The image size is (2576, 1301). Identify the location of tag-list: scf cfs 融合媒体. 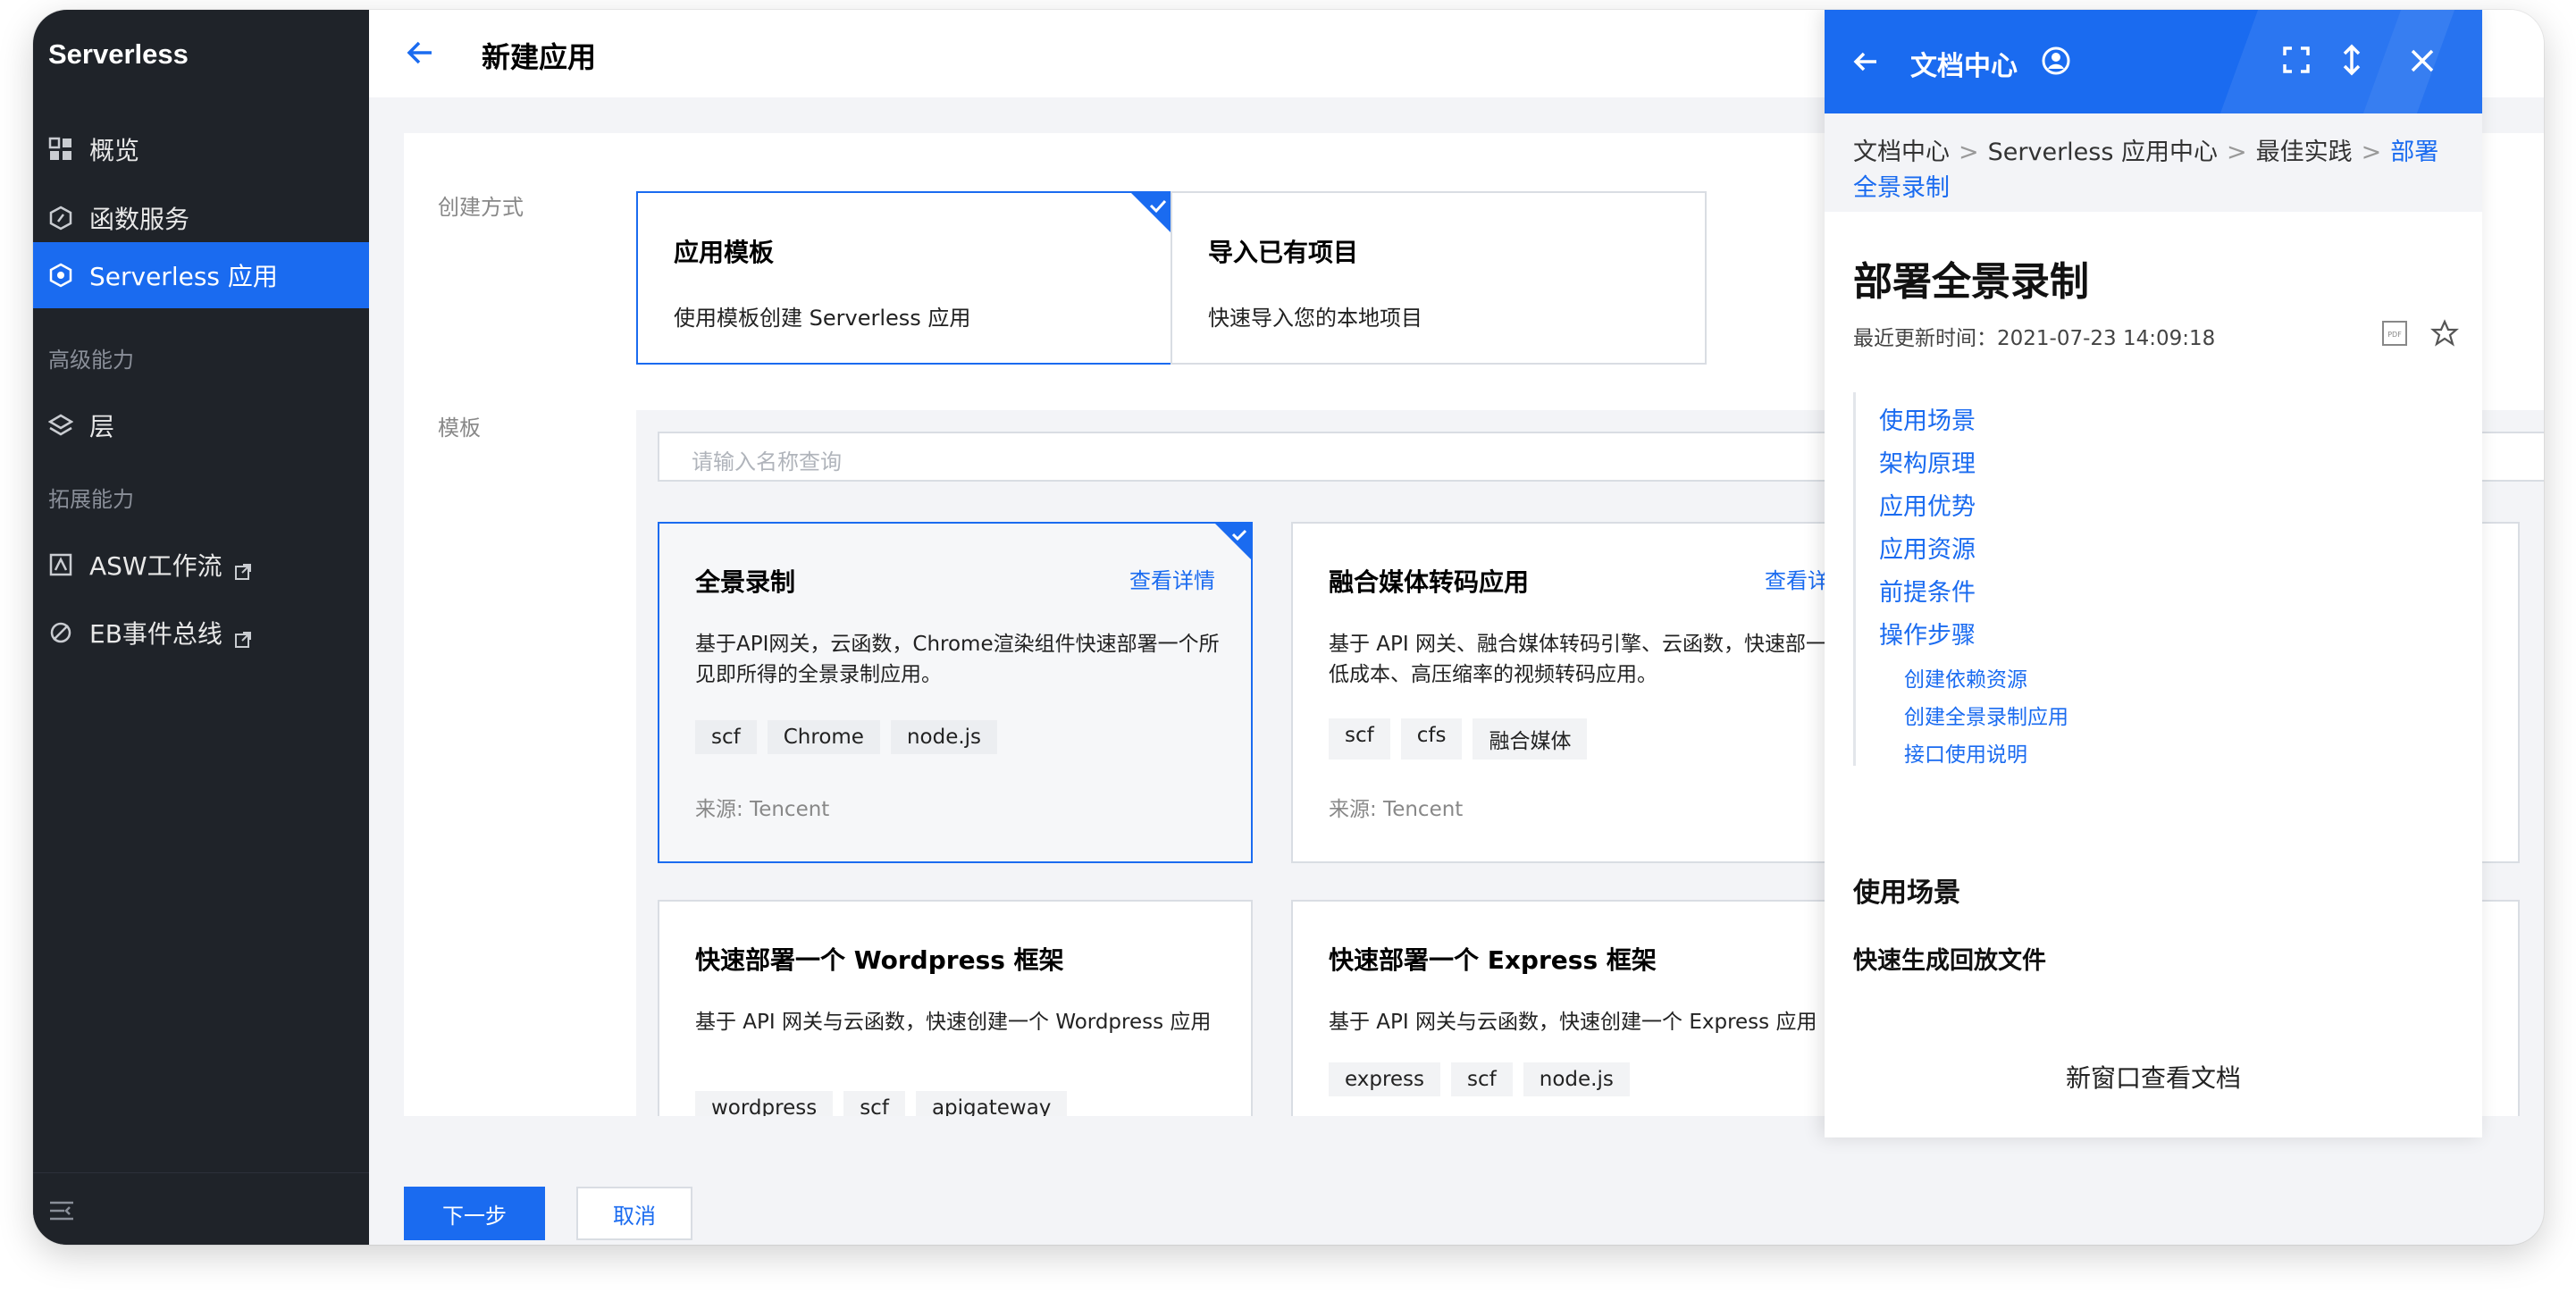
(1459, 739).